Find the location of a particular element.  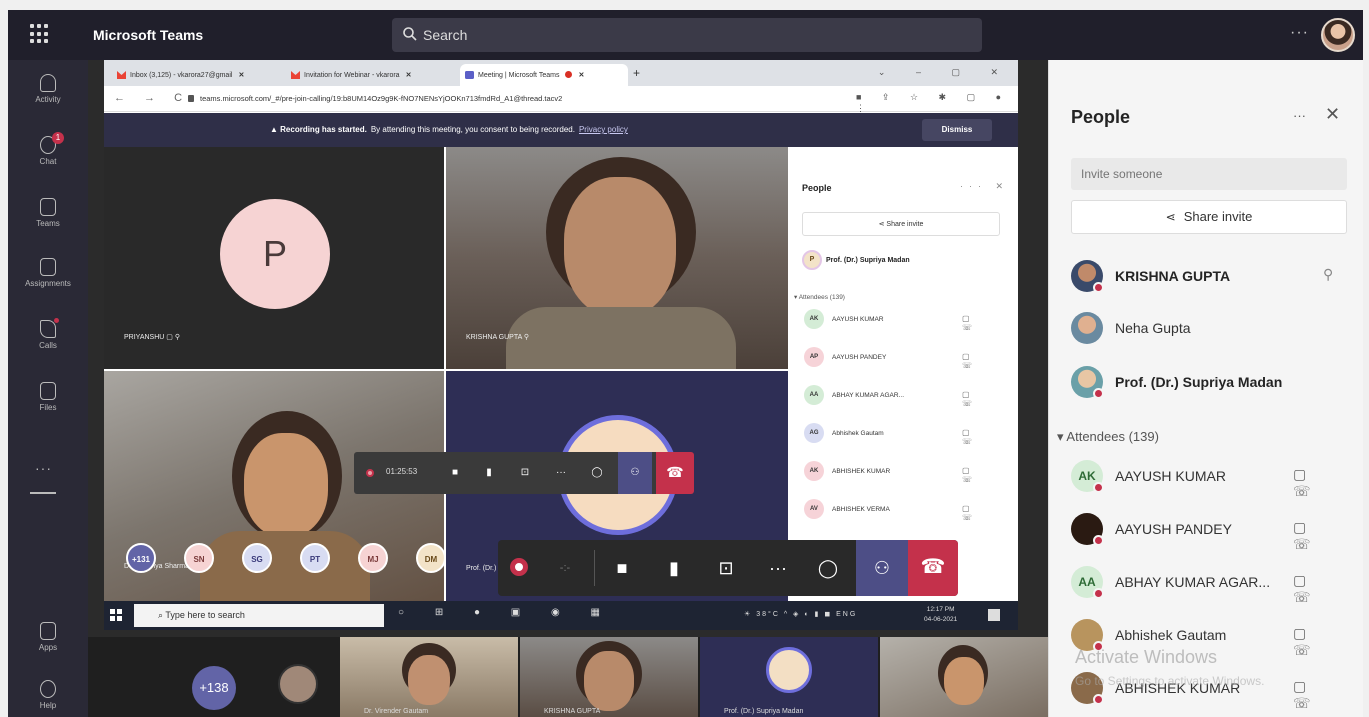

browser-tab-active: Meeting | Microsoft Teams ✕ is located at coordinates (544, 75).